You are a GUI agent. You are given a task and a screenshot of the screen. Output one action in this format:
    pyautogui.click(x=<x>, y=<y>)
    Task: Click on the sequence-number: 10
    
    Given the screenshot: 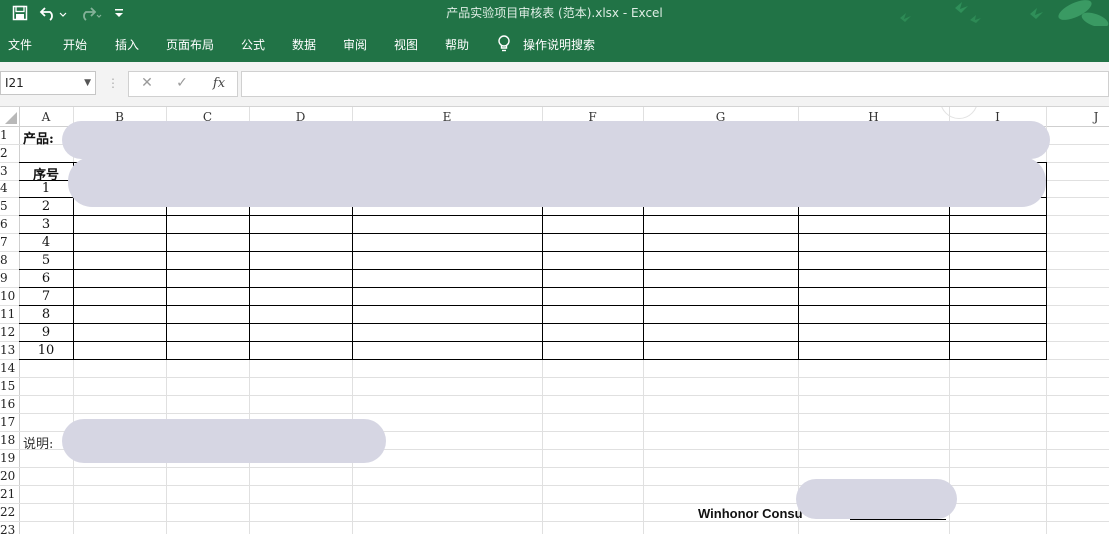 What is the action you would take?
    pyautogui.click(x=46, y=350)
    